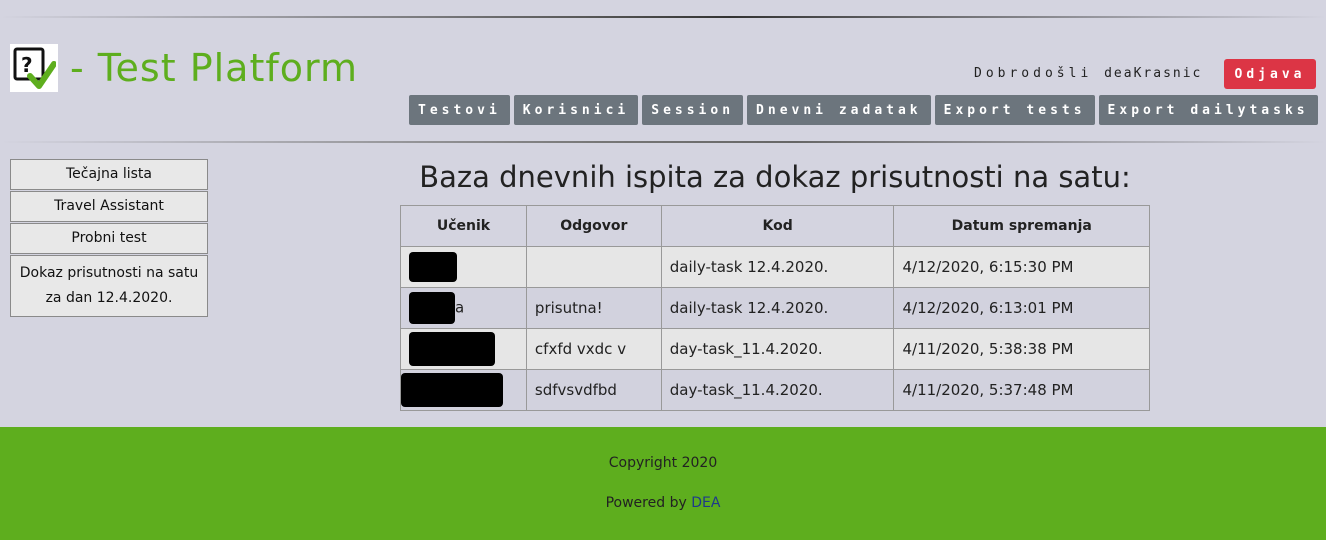  I want to click on nav-tests-button: Testovi, so click(459, 110).